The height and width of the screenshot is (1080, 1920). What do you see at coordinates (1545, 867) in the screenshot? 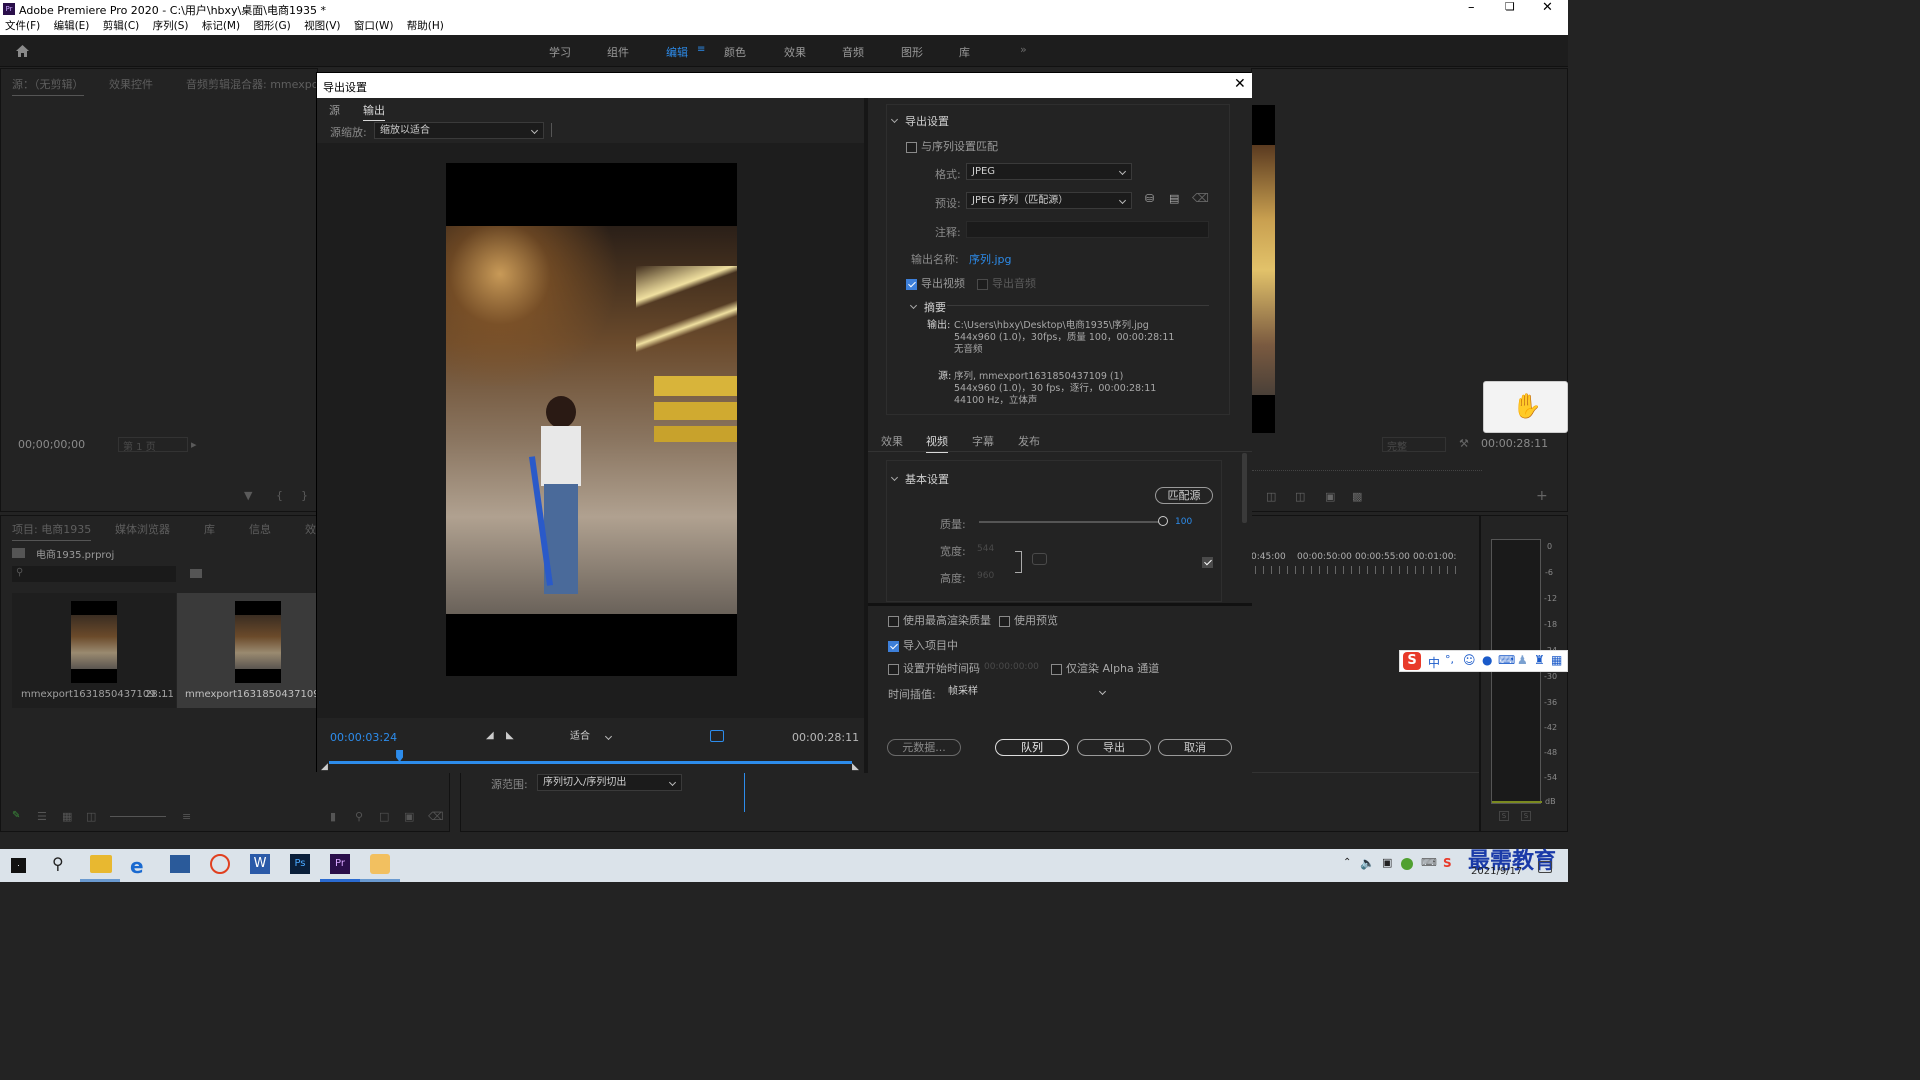
I see `notification-icon` at bounding box center [1545, 867].